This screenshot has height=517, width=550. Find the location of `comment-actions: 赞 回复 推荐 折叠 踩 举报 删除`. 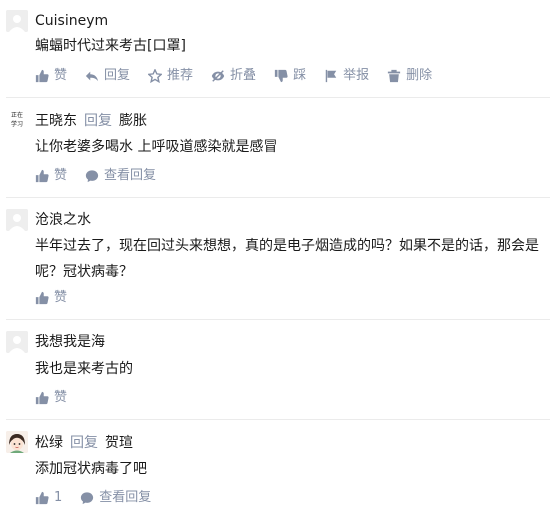

comment-actions: 赞 回复 推荐 折叠 踩 举报 删除 is located at coordinates (242, 76).